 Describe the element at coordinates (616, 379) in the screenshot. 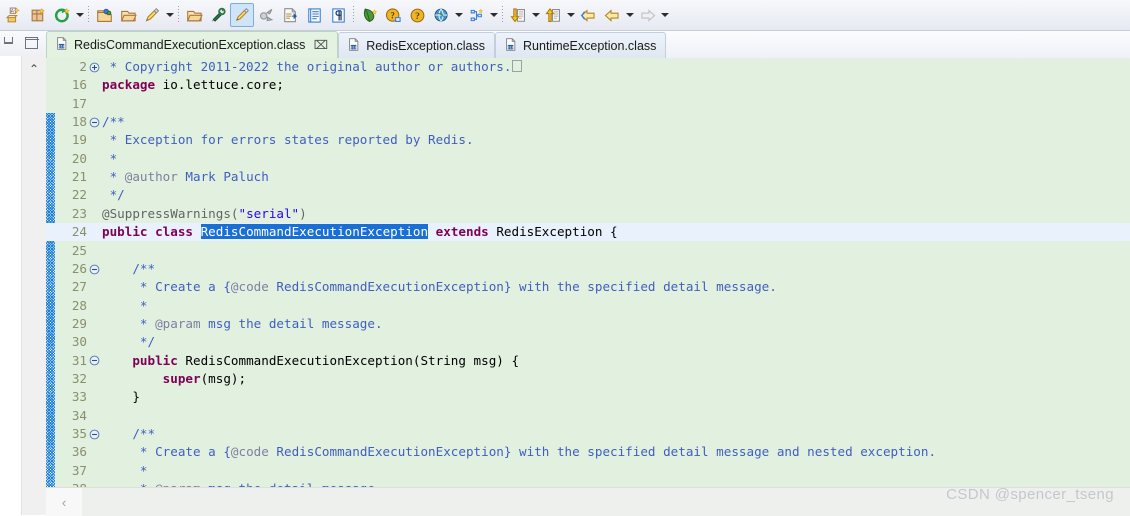

I see `code-text: super(msg);` at that location.